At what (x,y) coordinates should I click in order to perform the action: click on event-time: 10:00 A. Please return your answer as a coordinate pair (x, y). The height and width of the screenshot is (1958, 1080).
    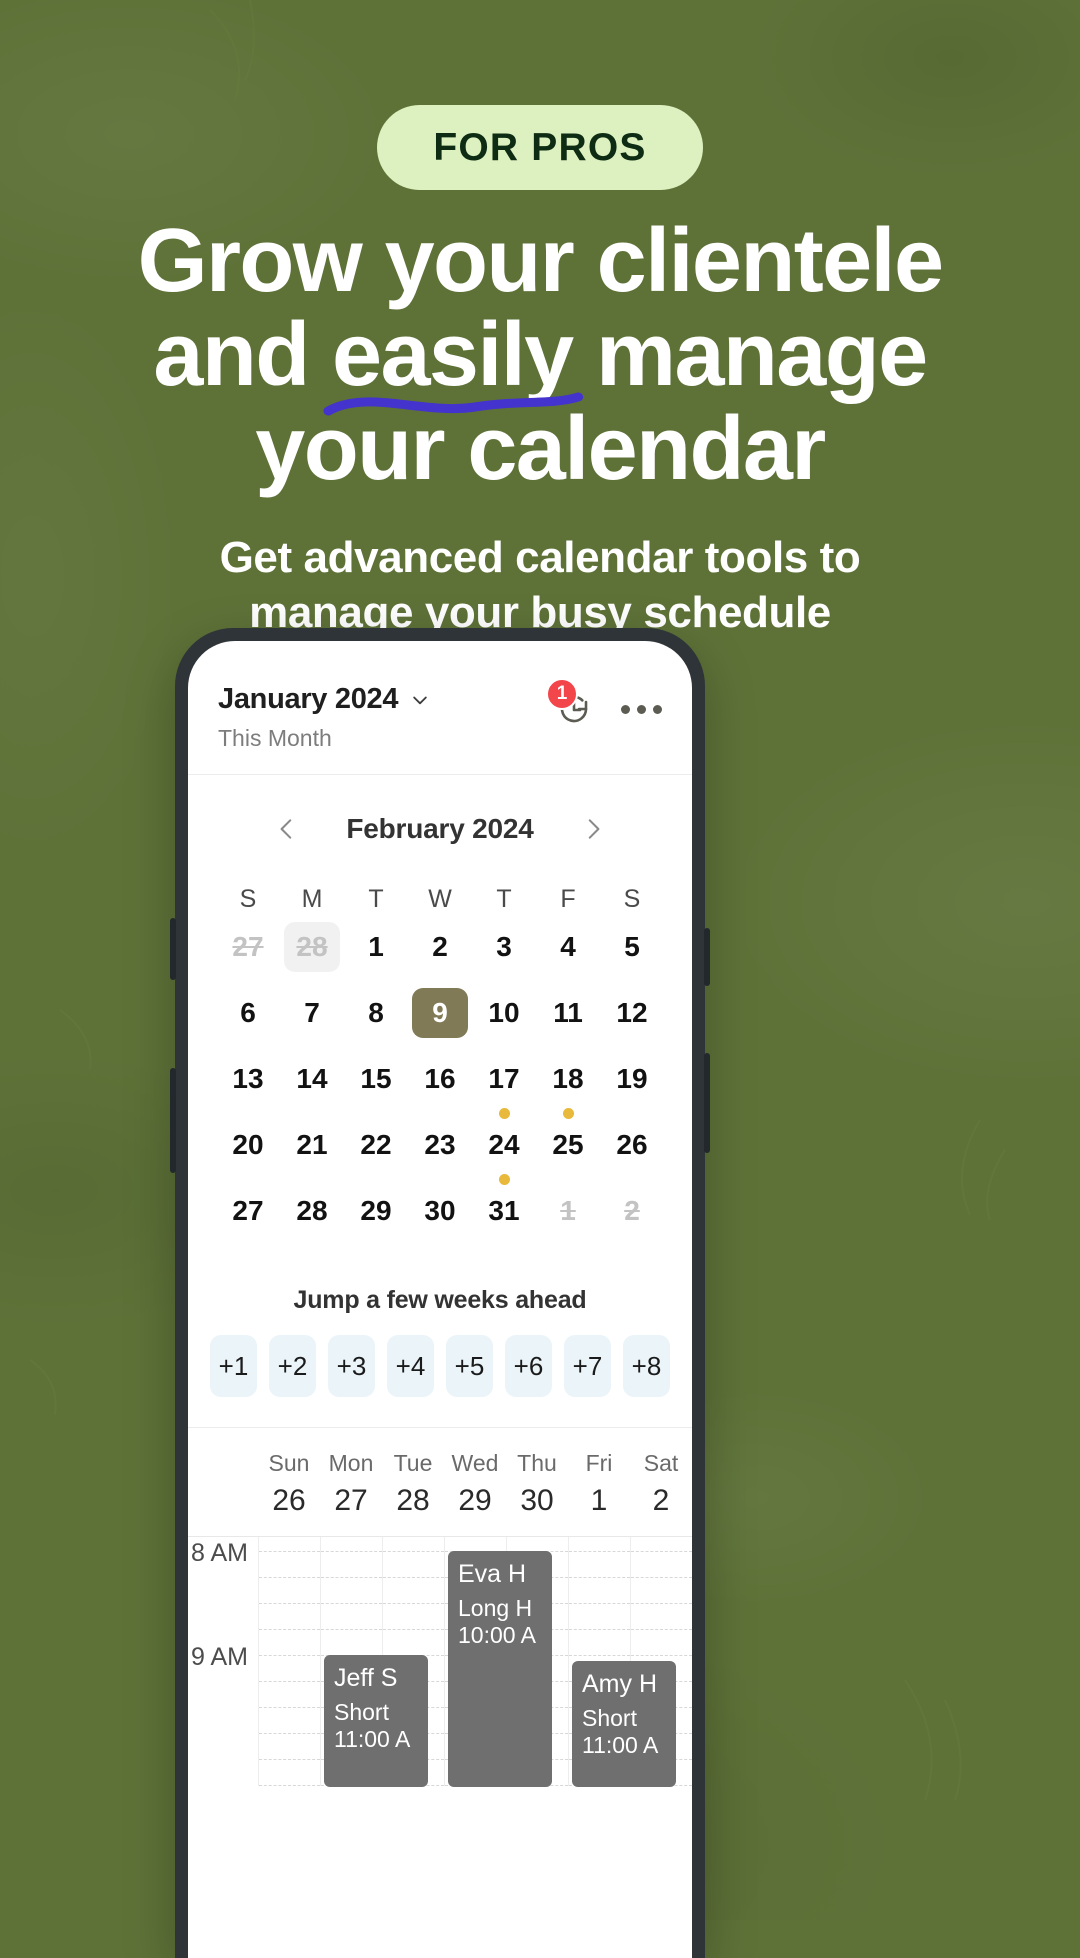
    Looking at the image, I should click on (497, 1635).